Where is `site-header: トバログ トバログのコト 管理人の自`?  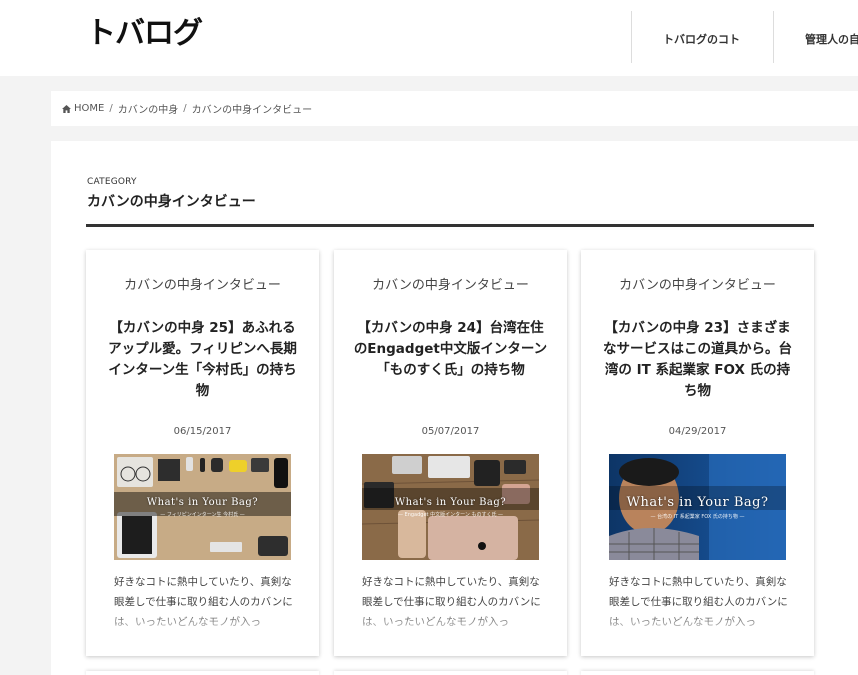
site-header: トバログ トバログのコト 管理人の自 is located at coordinates (429, 38).